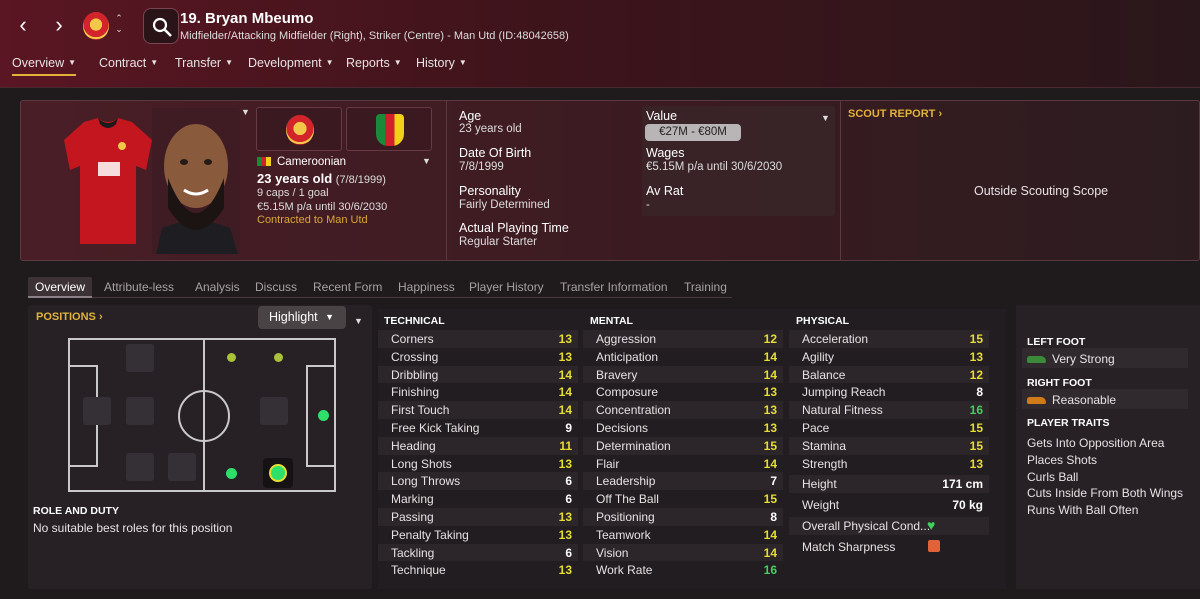 Image resolution: width=1200 pixels, height=599 pixels. What do you see at coordinates (478, 481) in the screenshot?
I see `attribute-row: Long Throws 6` at bounding box center [478, 481].